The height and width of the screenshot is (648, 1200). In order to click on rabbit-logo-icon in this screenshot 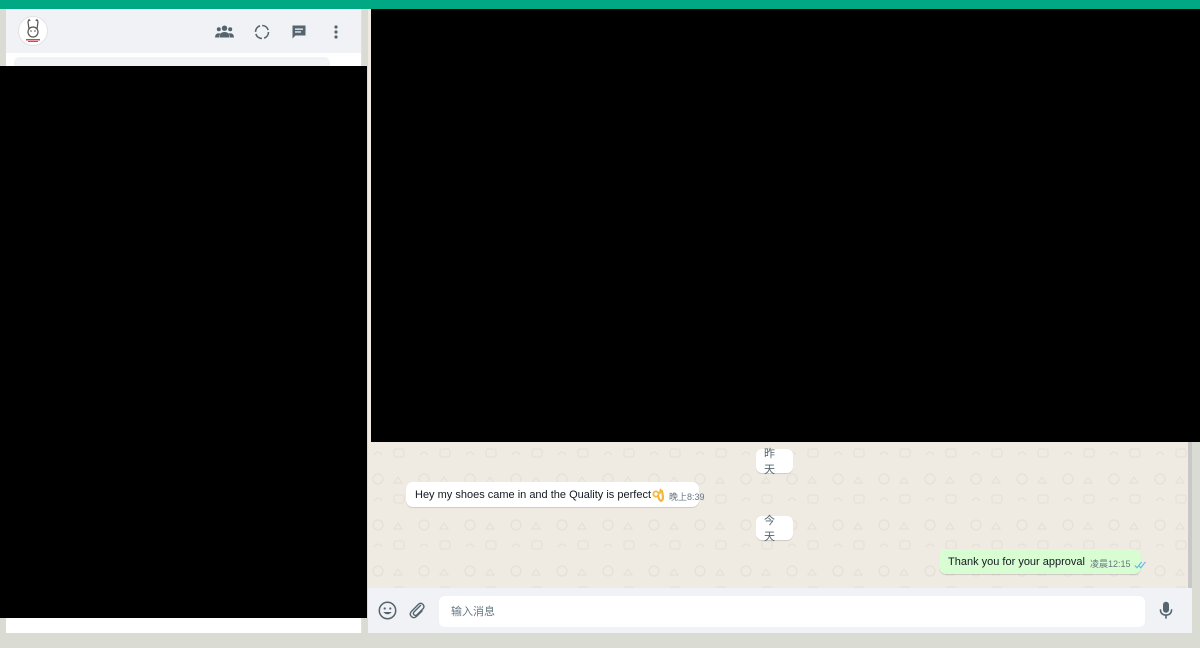, I will do `click(33, 30)`.